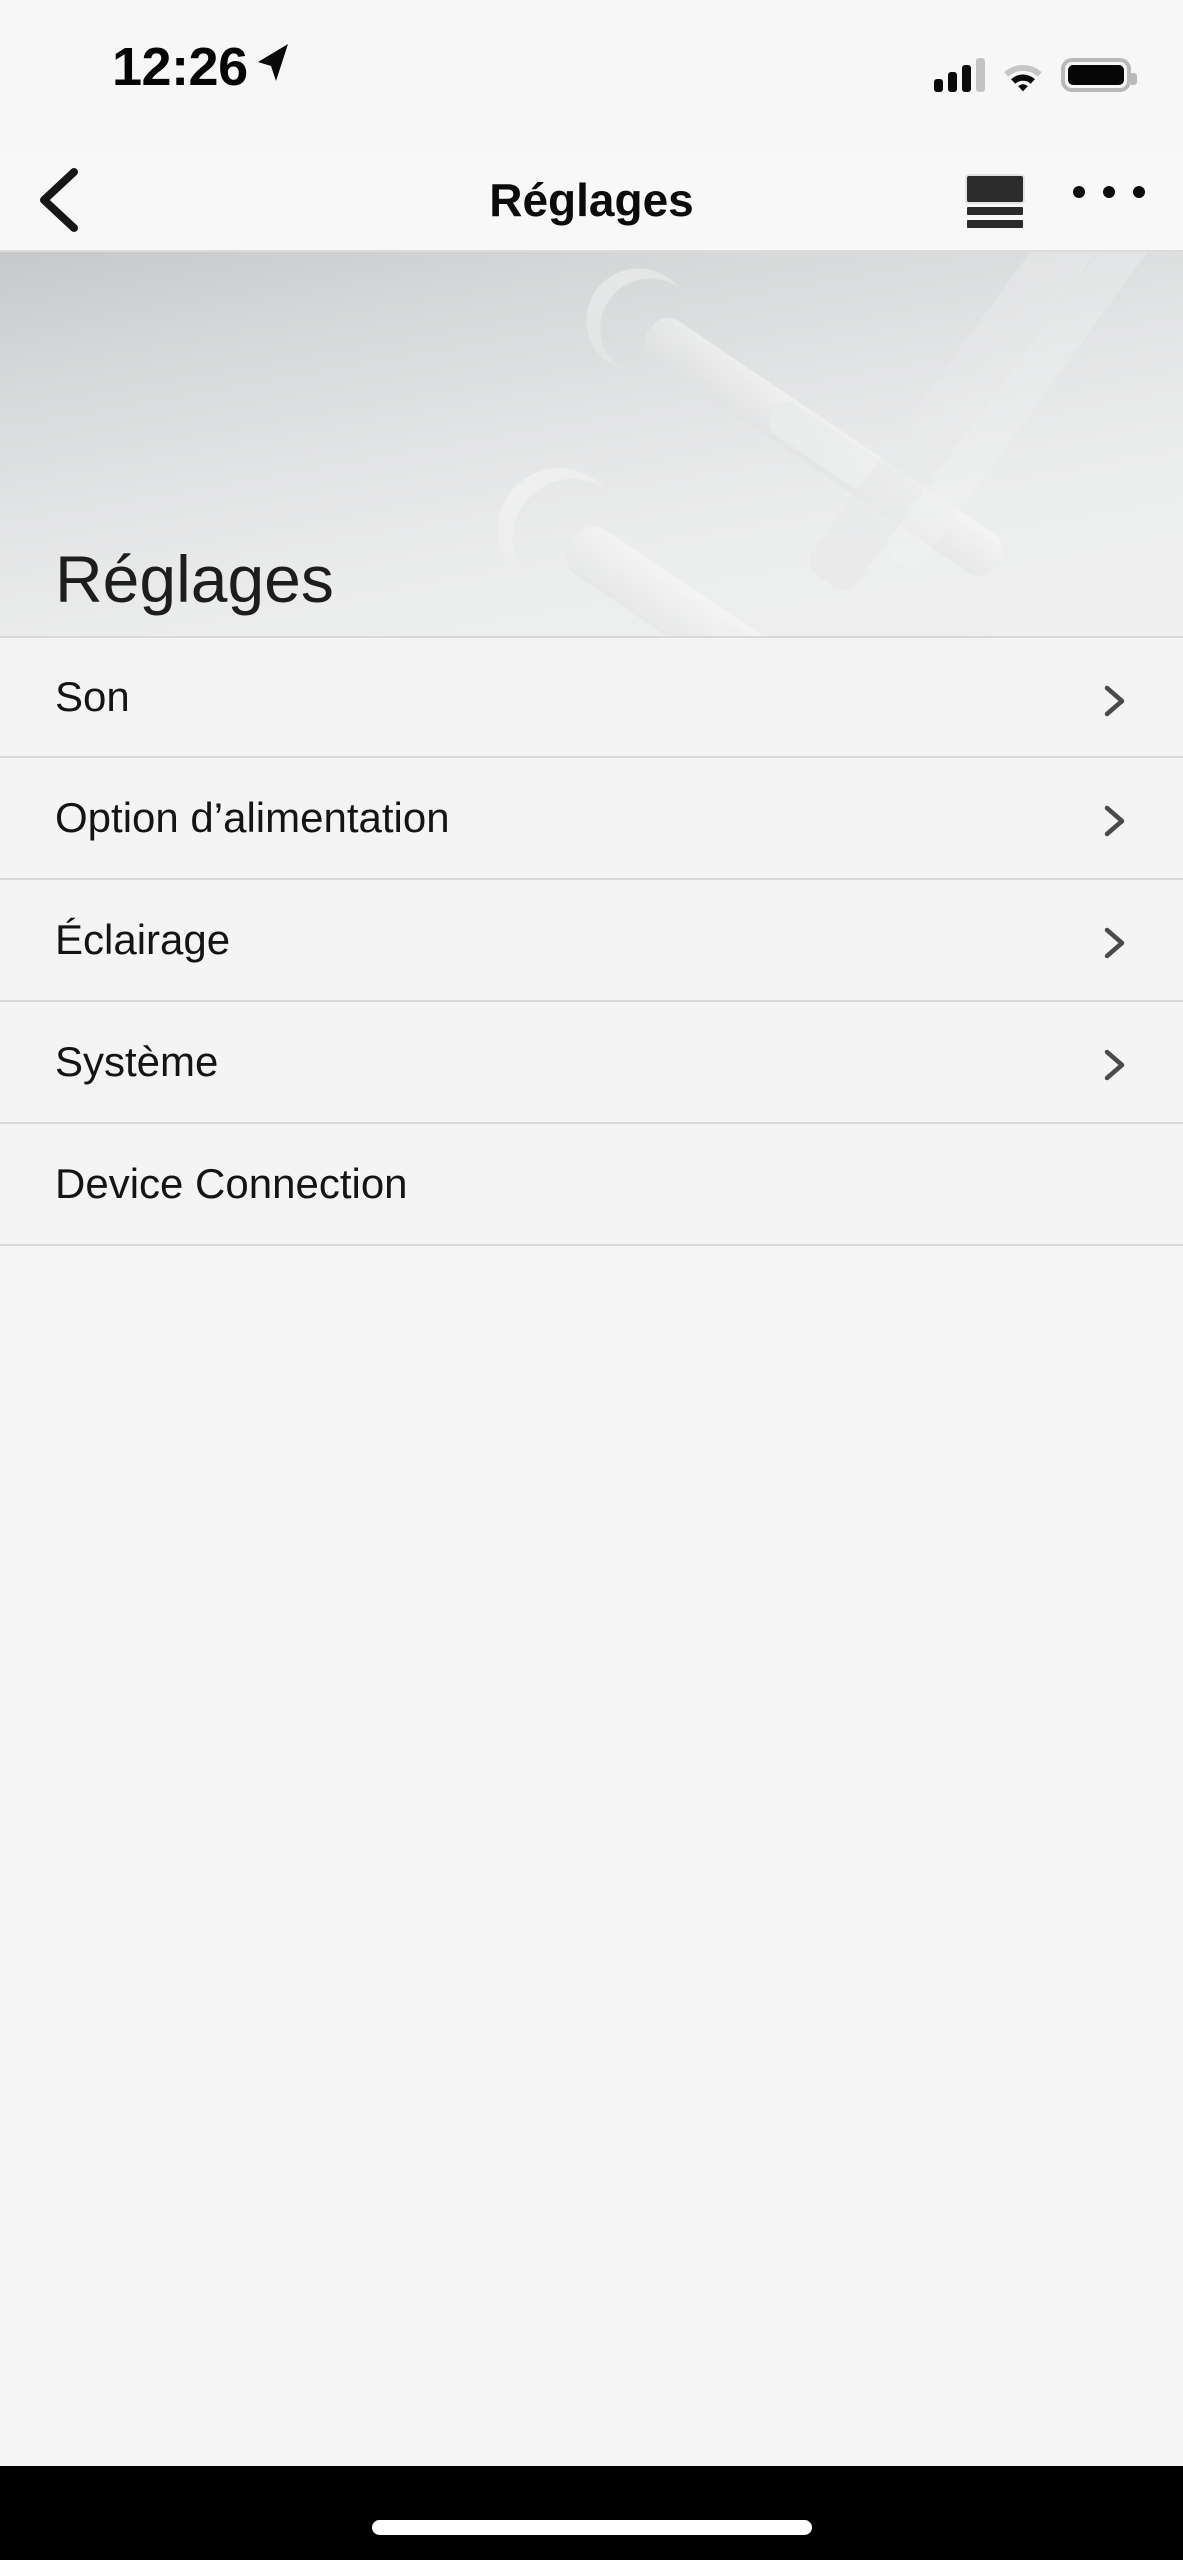  Describe the element at coordinates (591, 2527) in the screenshot. I see `home-indicator` at that location.